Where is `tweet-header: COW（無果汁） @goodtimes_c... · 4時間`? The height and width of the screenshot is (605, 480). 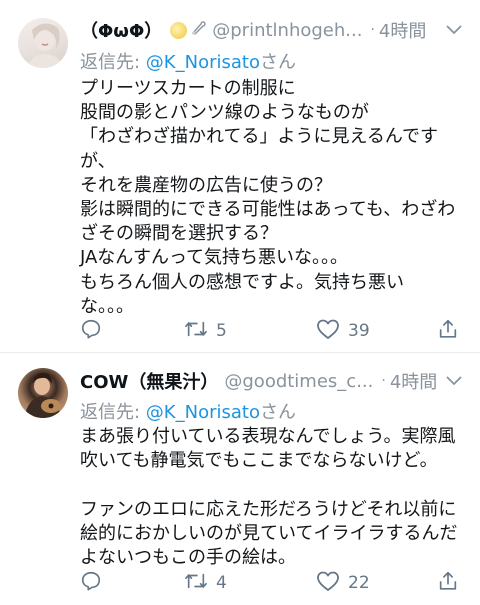 tweet-header: COW（無果汁） @goodtimes_c... · 4時間 is located at coordinates (273, 381).